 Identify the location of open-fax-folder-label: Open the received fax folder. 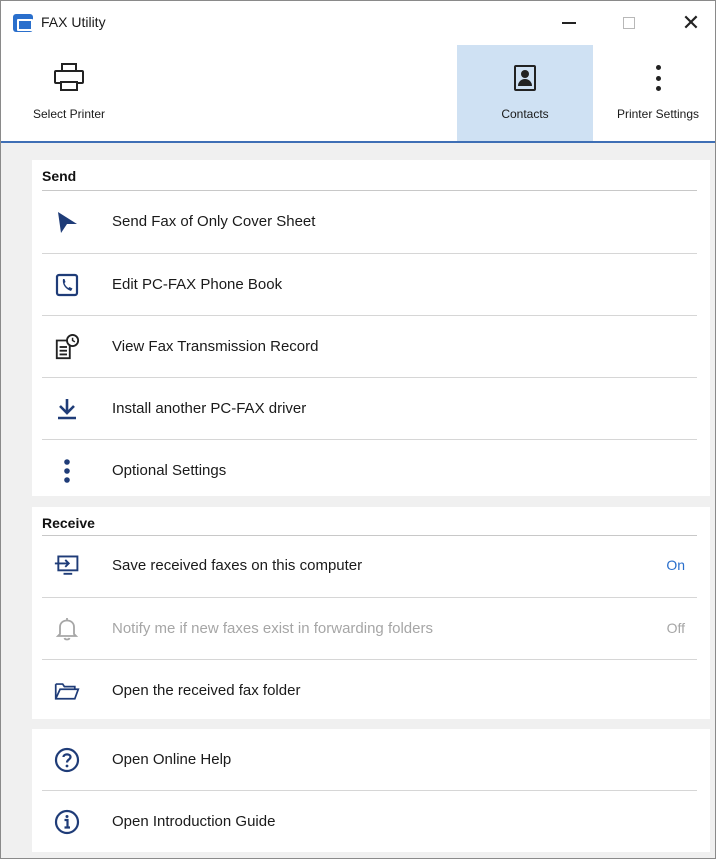
(206, 690).